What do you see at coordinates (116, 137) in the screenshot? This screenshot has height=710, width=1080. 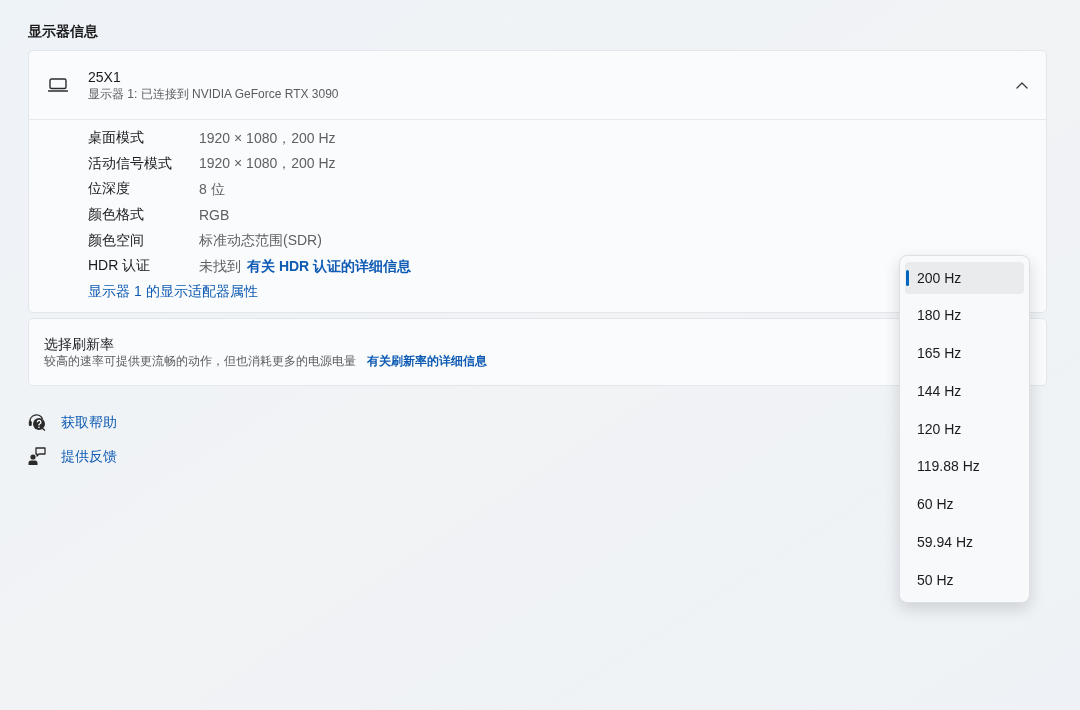 I see `property-label: 桌面模式` at bounding box center [116, 137].